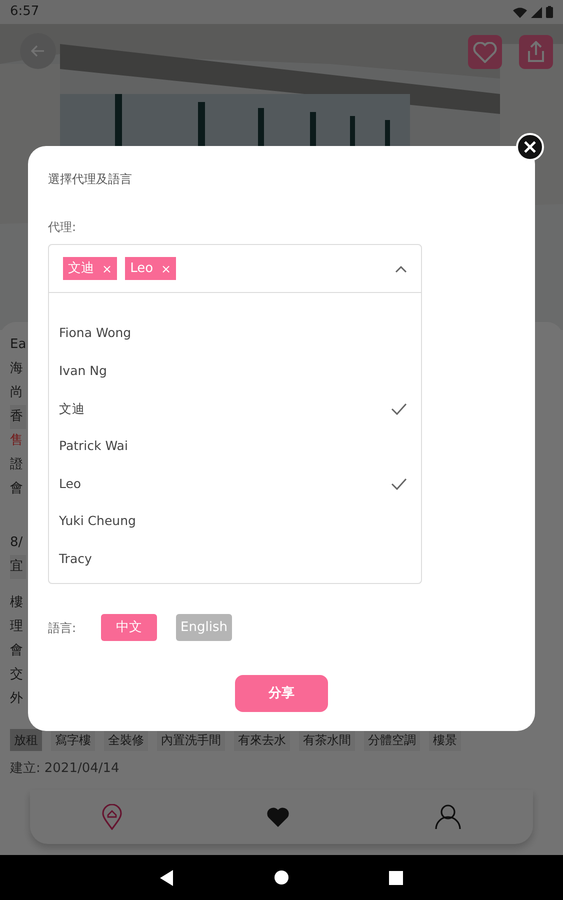  Describe the element at coordinates (17, 699) in the screenshot. I see `info-text: 外` at that location.